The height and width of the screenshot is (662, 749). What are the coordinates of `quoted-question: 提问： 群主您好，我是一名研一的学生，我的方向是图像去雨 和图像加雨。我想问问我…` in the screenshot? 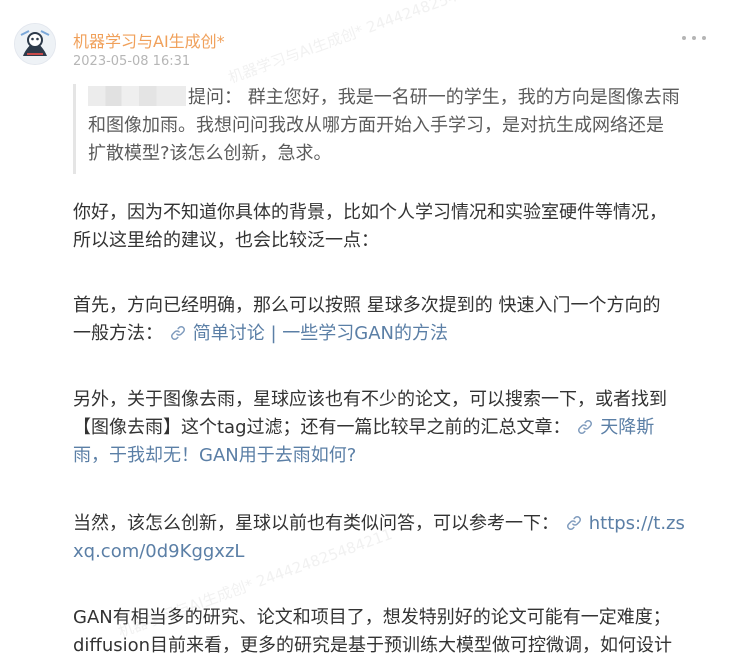 It's located at (393, 129).